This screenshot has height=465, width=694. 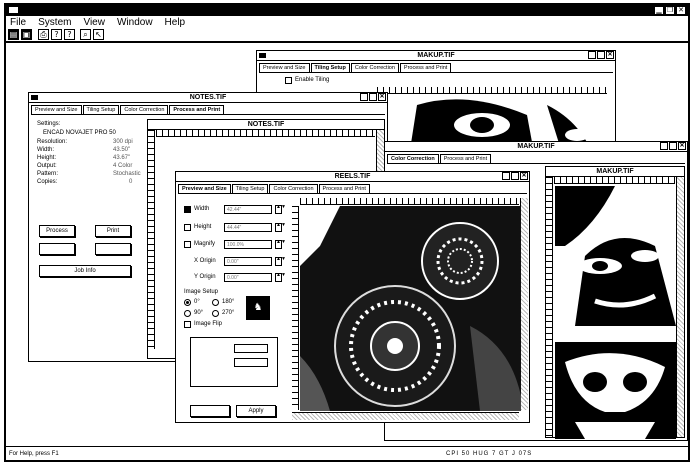 What do you see at coordinates (69, 34) in the screenshot?
I see `context-help-icon: ?` at bounding box center [69, 34].